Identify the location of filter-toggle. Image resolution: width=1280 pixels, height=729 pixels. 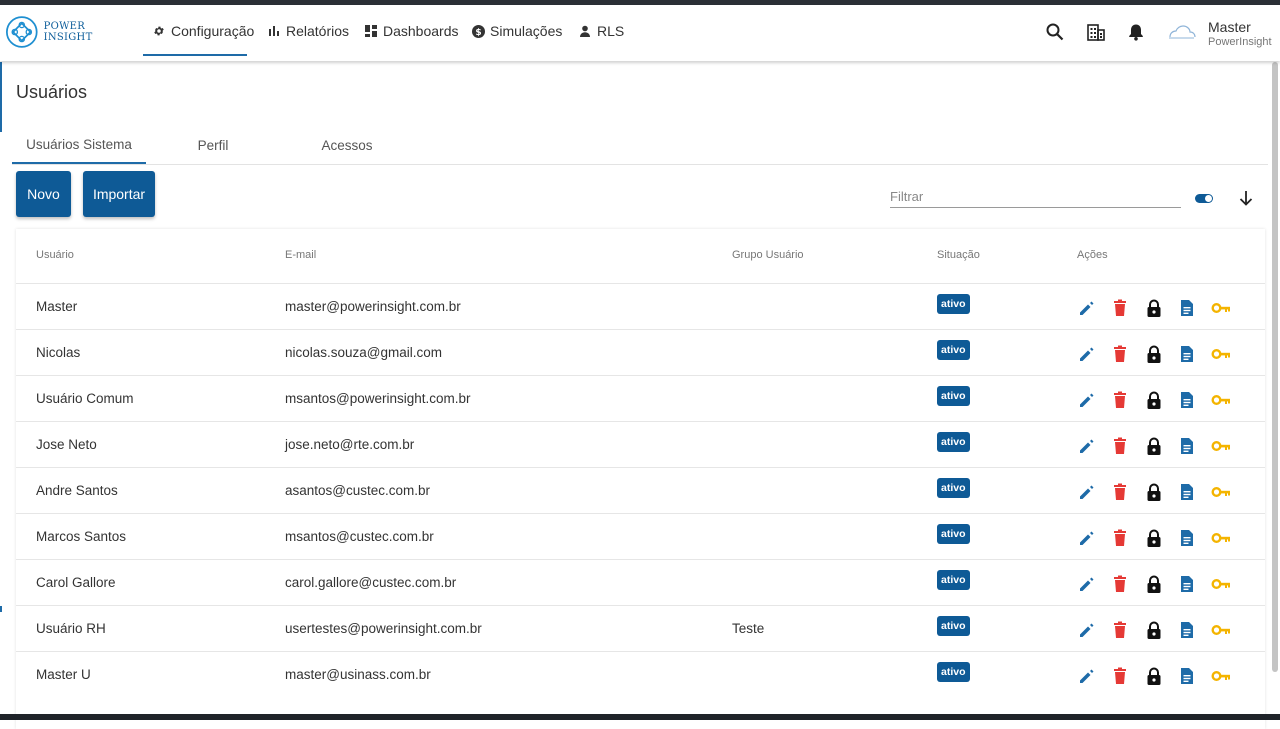
(1204, 198).